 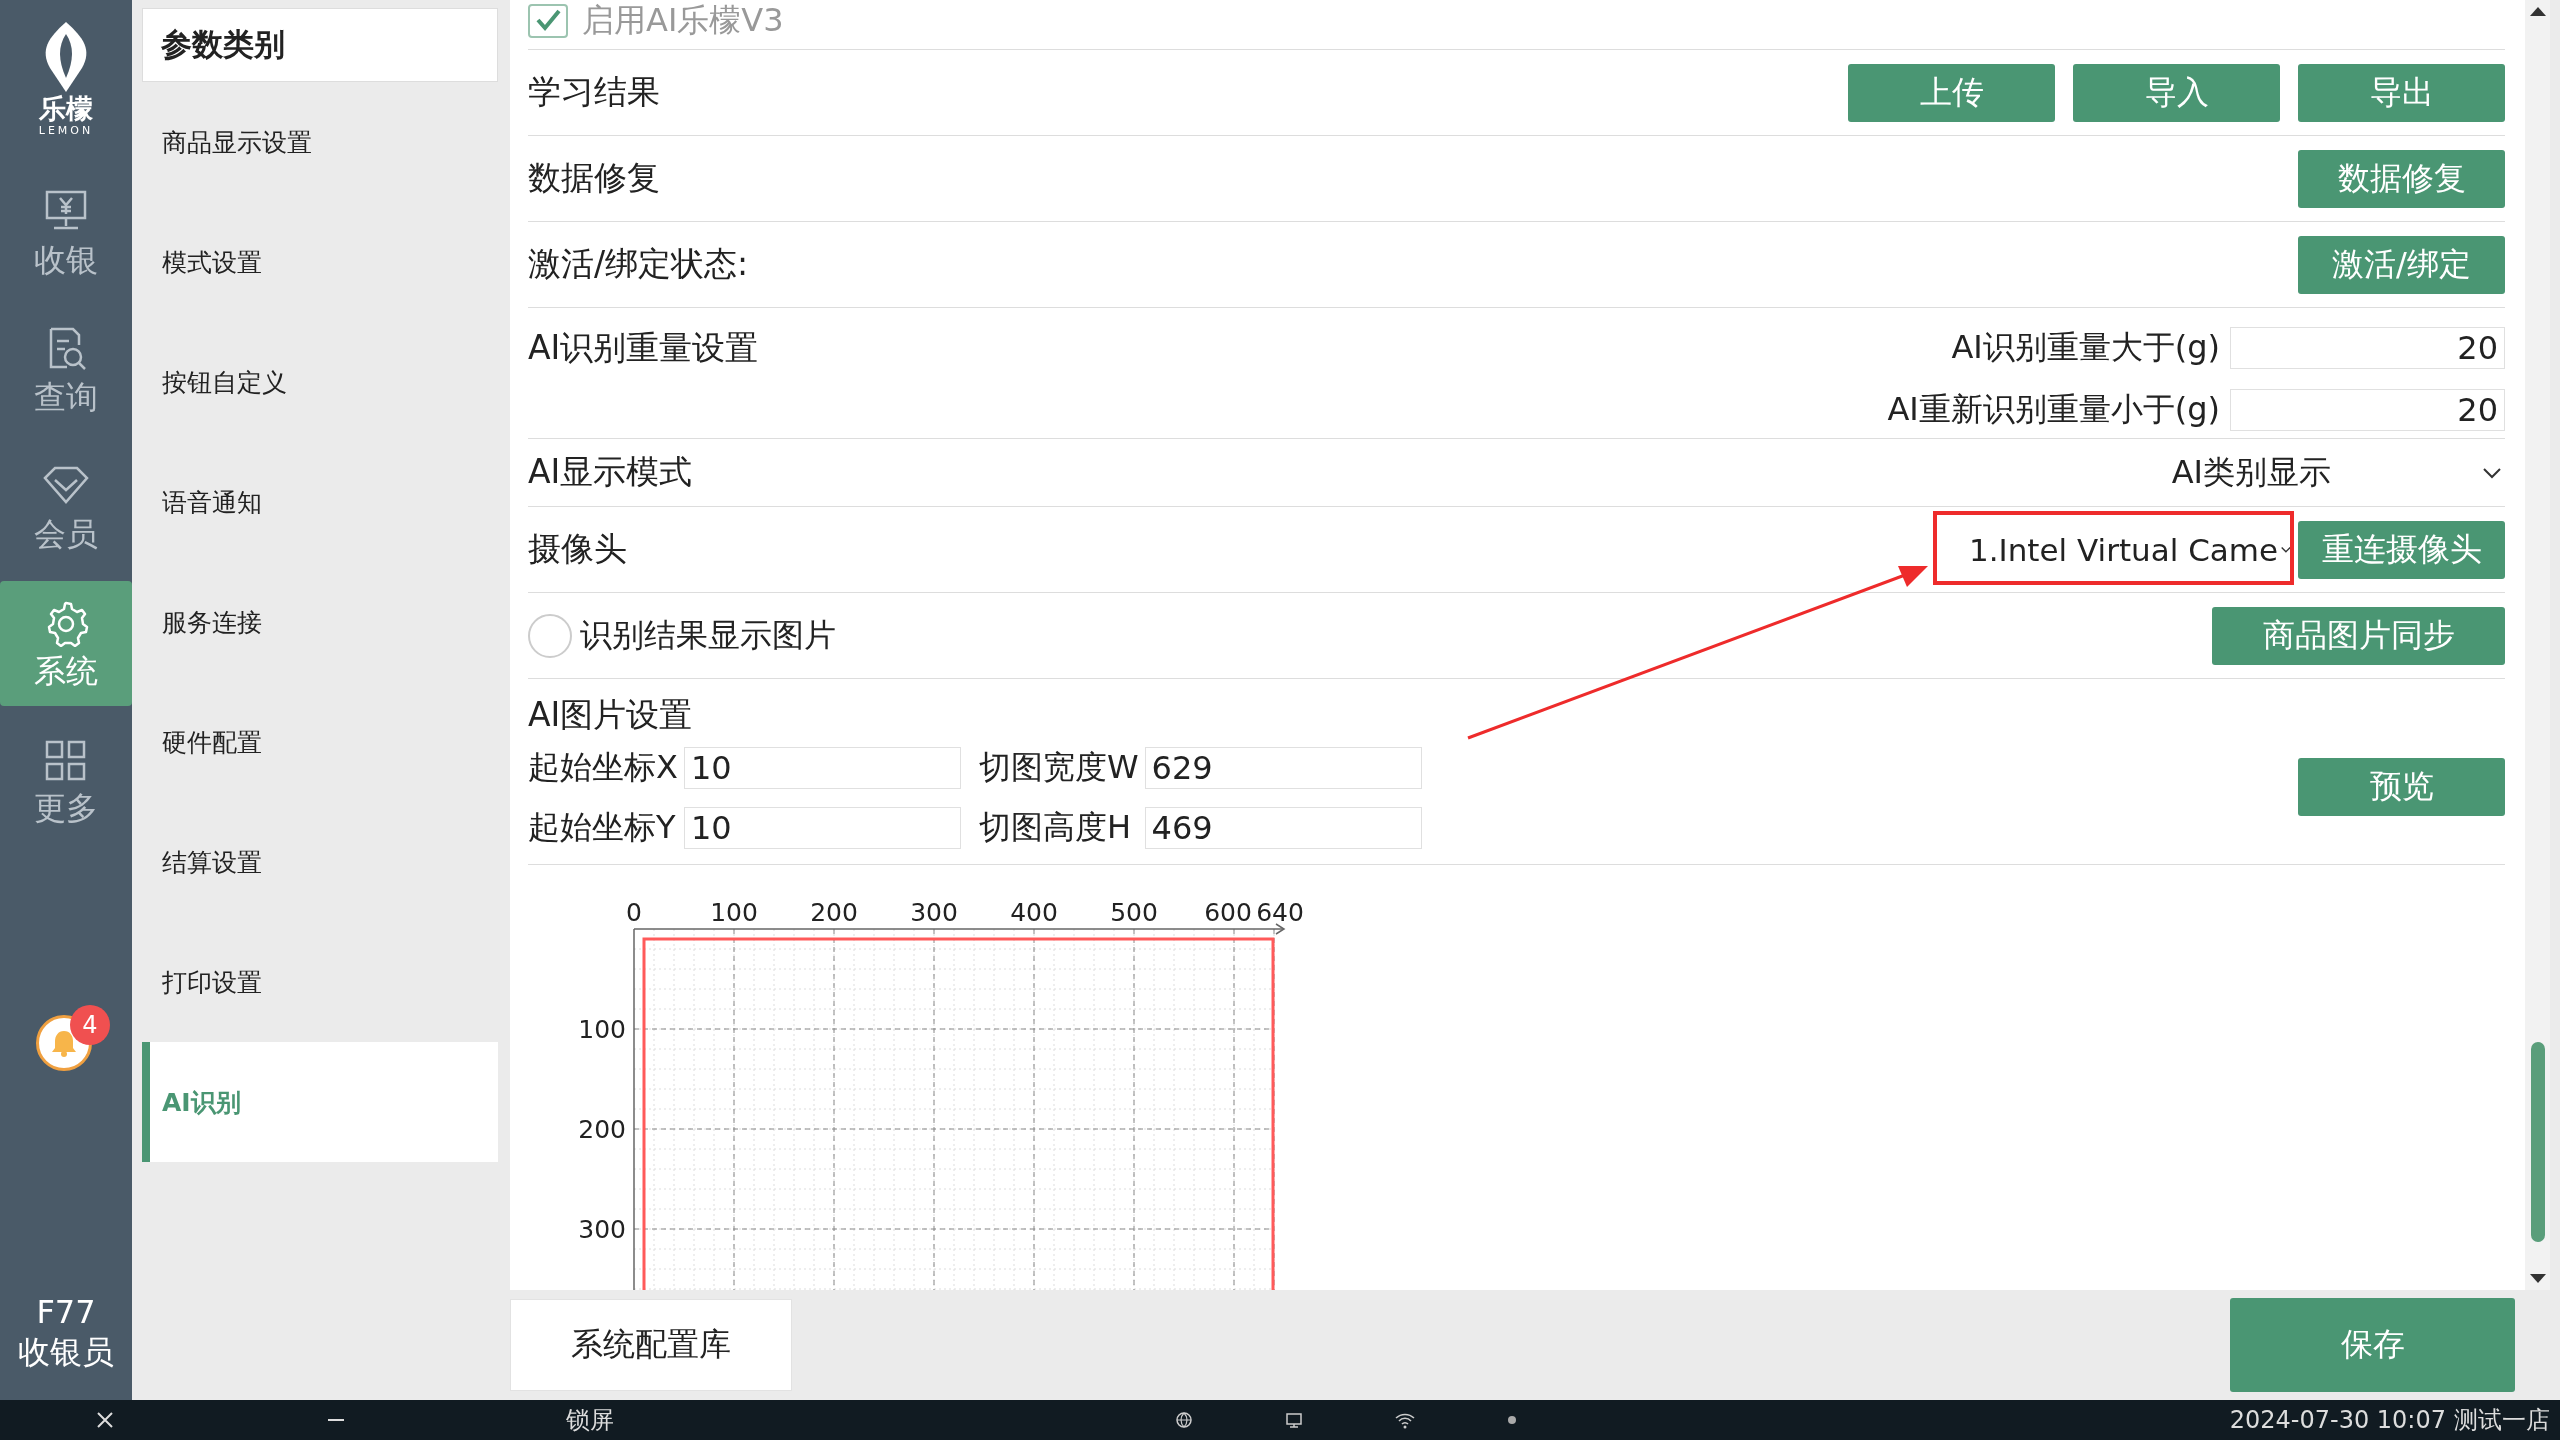 What do you see at coordinates (2401, 786) in the screenshot?
I see `action-button: 预览` at bounding box center [2401, 786].